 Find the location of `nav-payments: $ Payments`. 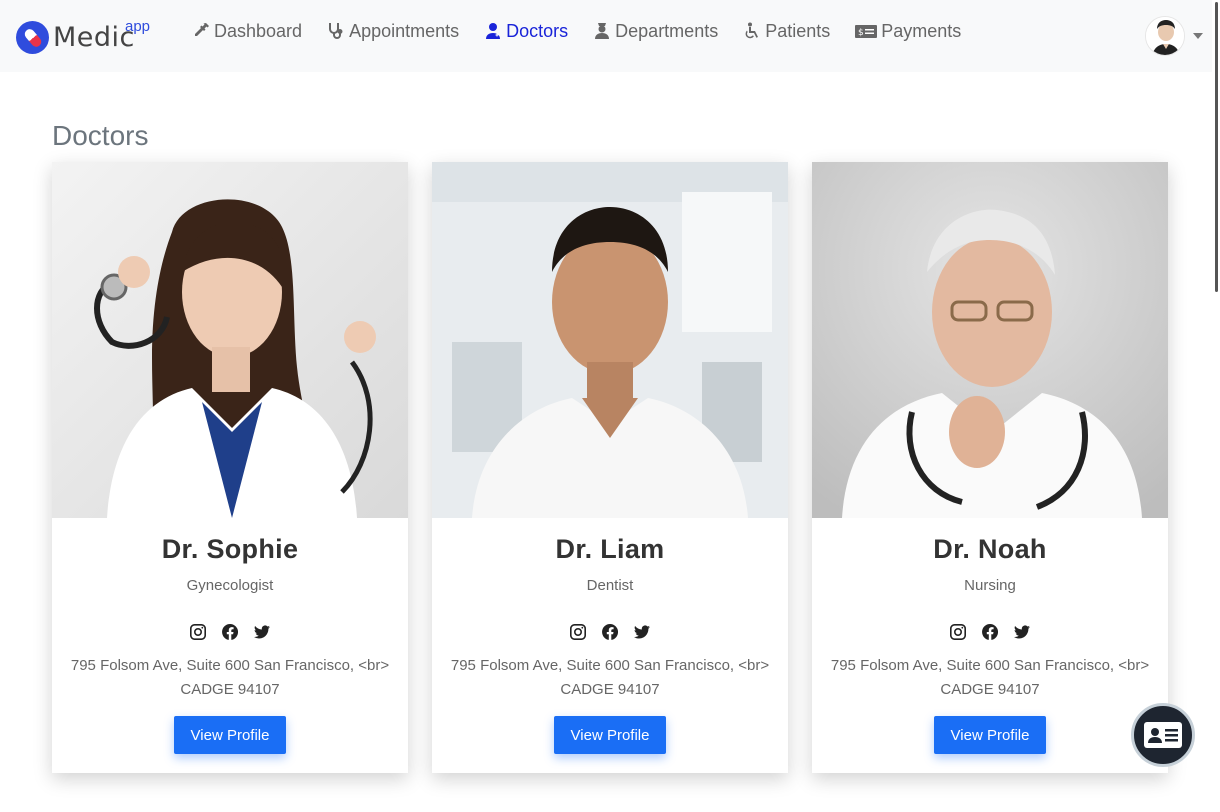

nav-payments: $ Payments is located at coordinates (908, 31).